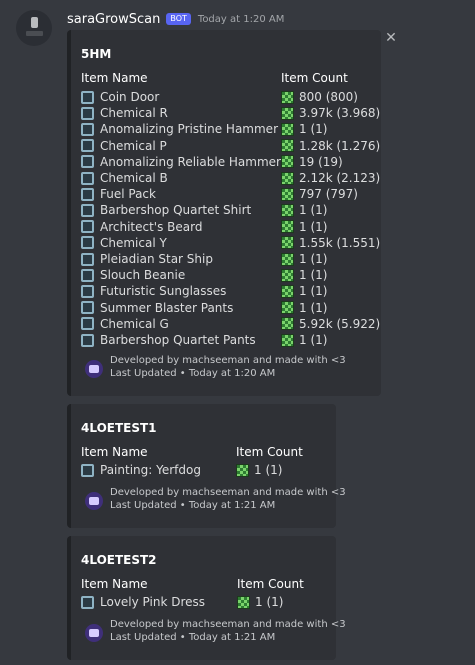  Describe the element at coordinates (153, 602) in the screenshot. I see `item-name: Lovely Pink Dress` at that location.